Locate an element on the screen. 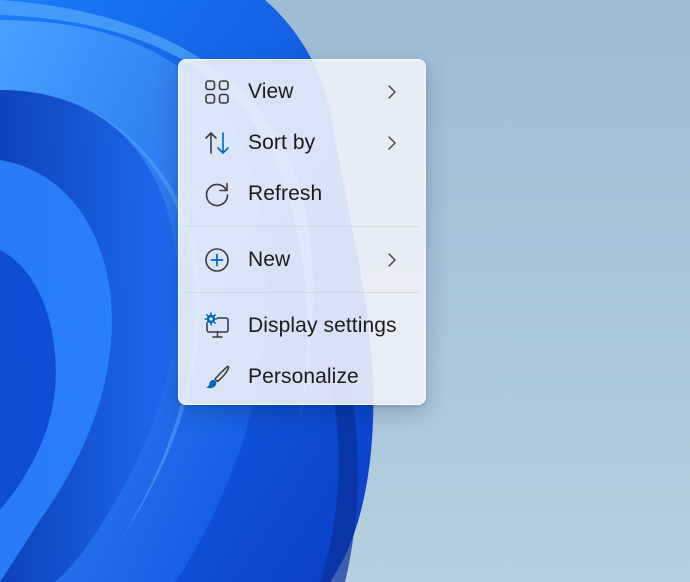  menu-item-personalize: Personalize is located at coordinates (302, 376).